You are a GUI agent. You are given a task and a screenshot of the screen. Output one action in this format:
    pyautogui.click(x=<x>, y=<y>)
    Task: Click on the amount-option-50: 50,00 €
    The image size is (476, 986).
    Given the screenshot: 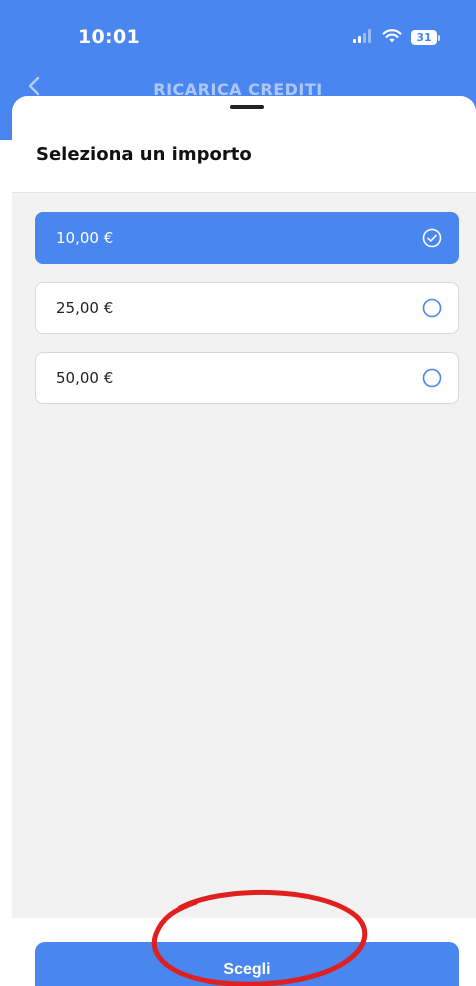 What is the action you would take?
    pyautogui.click(x=247, y=378)
    